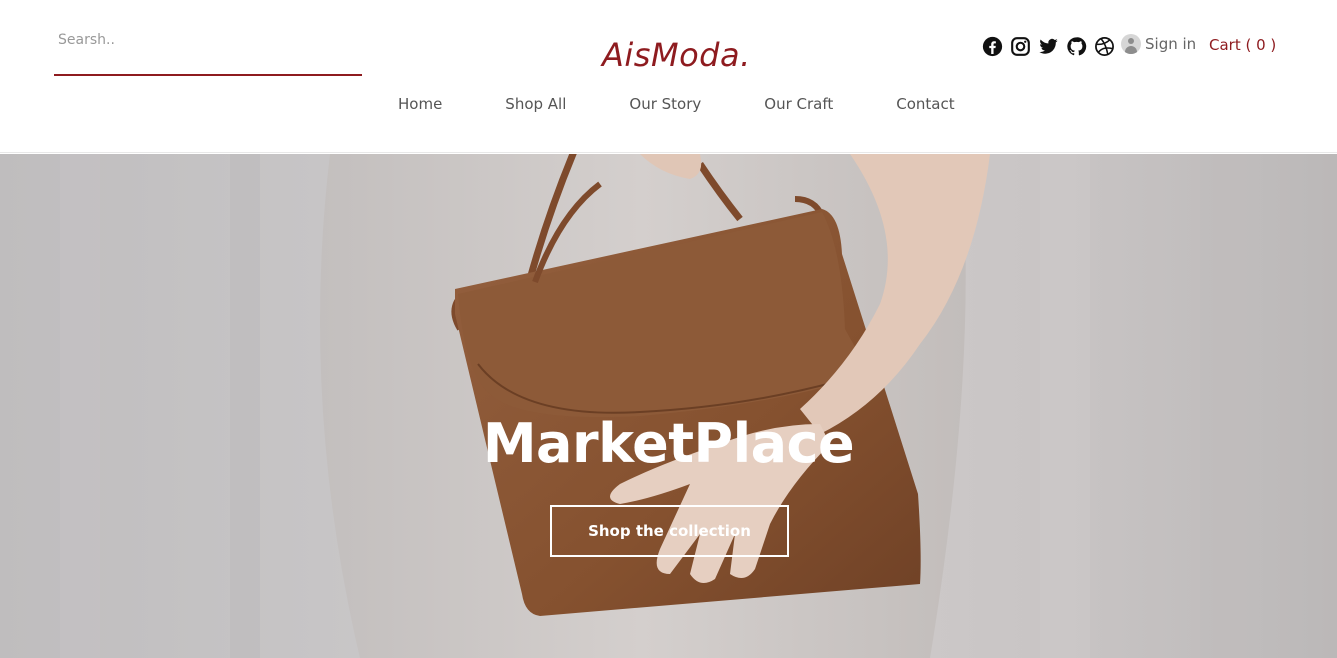 This screenshot has width=1337, height=658. I want to click on sign-in-link: Sign in, so click(1158, 44).